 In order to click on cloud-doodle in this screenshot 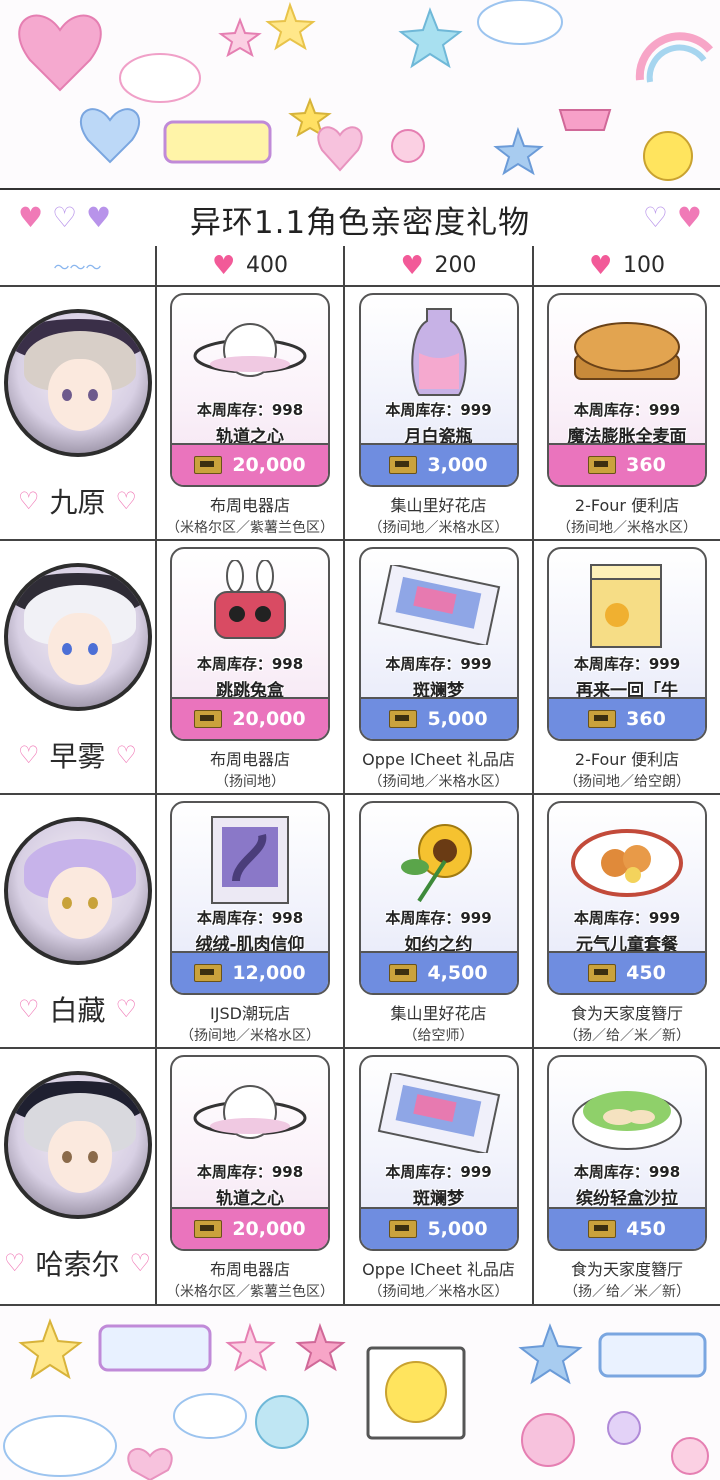, I will do `click(520, 22)`.